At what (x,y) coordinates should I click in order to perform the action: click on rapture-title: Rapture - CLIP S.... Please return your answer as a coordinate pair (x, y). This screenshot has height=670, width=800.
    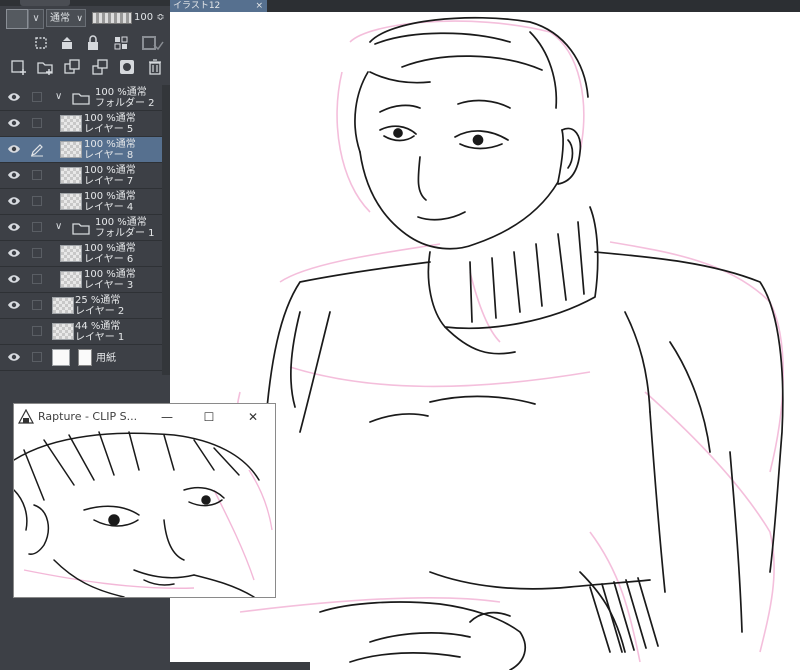
    Looking at the image, I should click on (88, 416).